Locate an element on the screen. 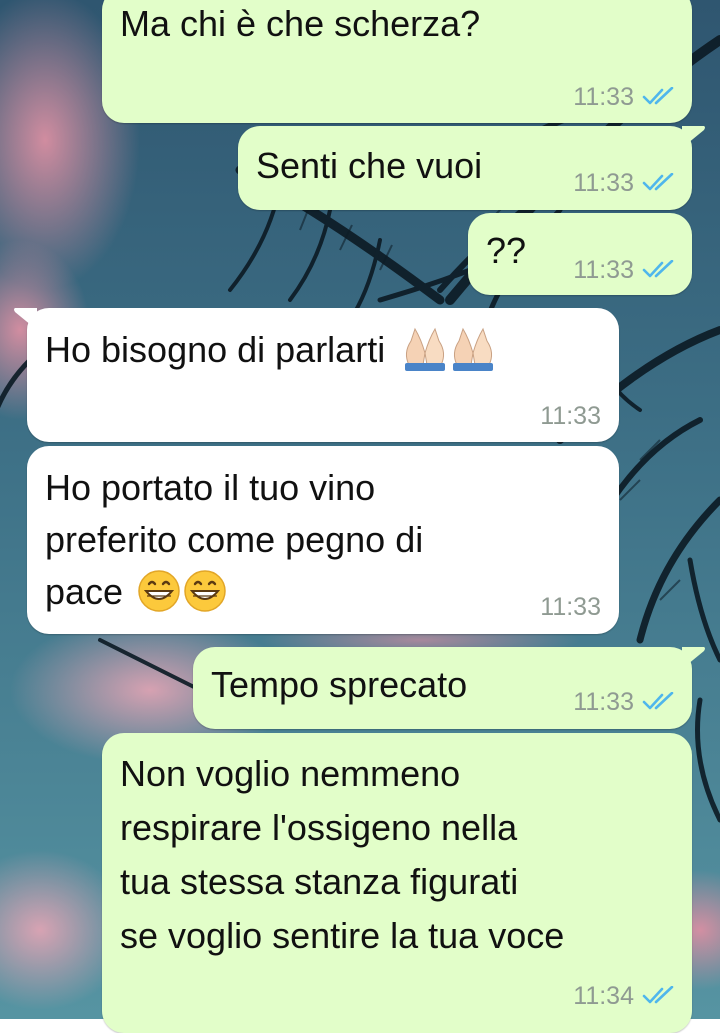 The image size is (720, 1033). message-bubble-outgoing: Senti che vuoi 11:33 is located at coordinates (471, 168).